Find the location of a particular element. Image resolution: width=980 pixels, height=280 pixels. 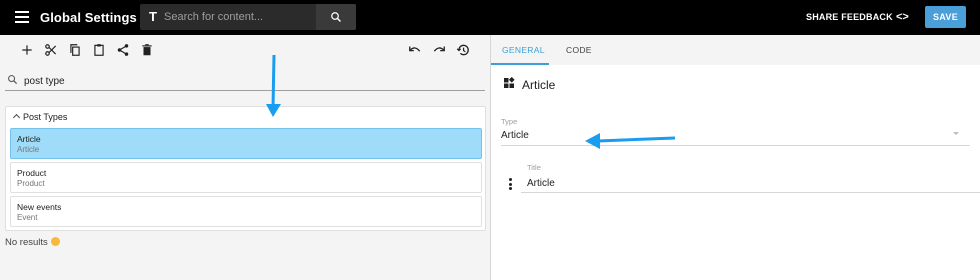

no-results-message: No results is located at coordinates (32, 242).